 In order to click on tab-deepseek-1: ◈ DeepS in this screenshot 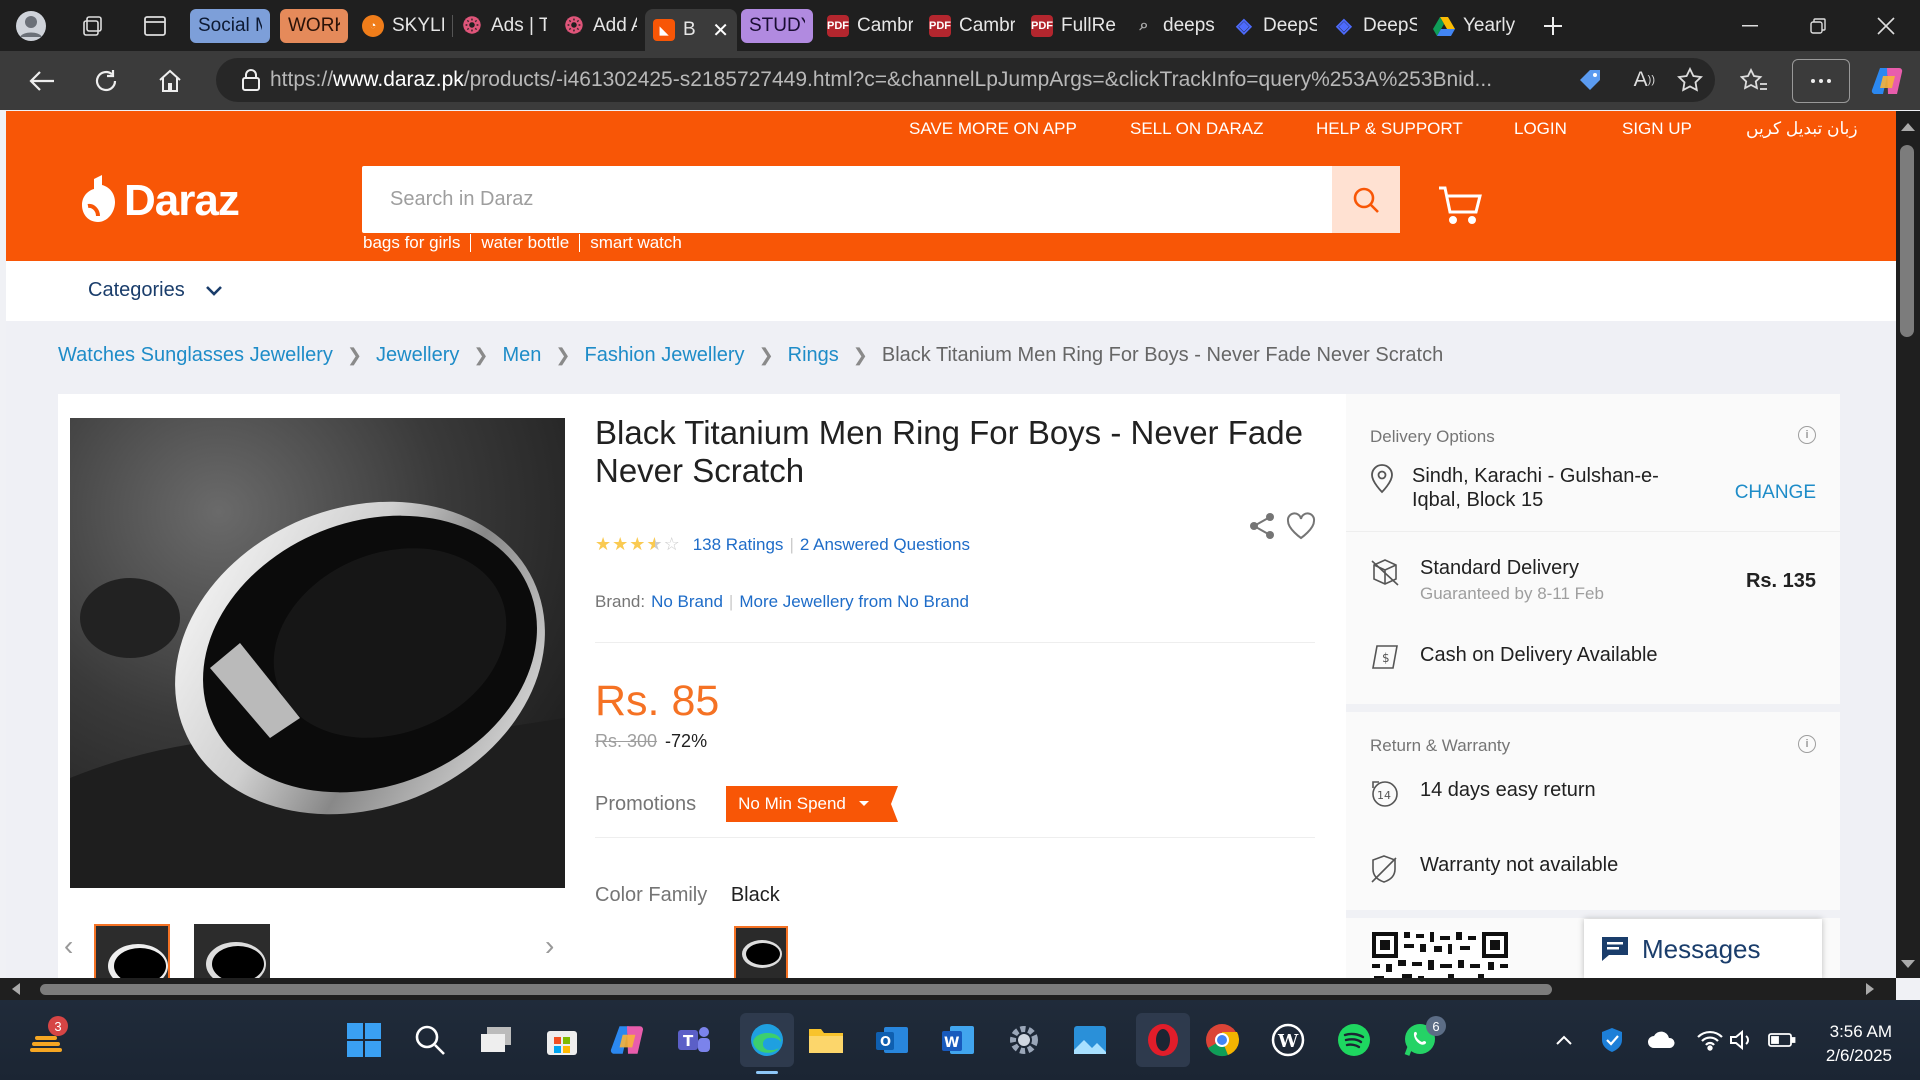, I will do `click(1275, 26)`.